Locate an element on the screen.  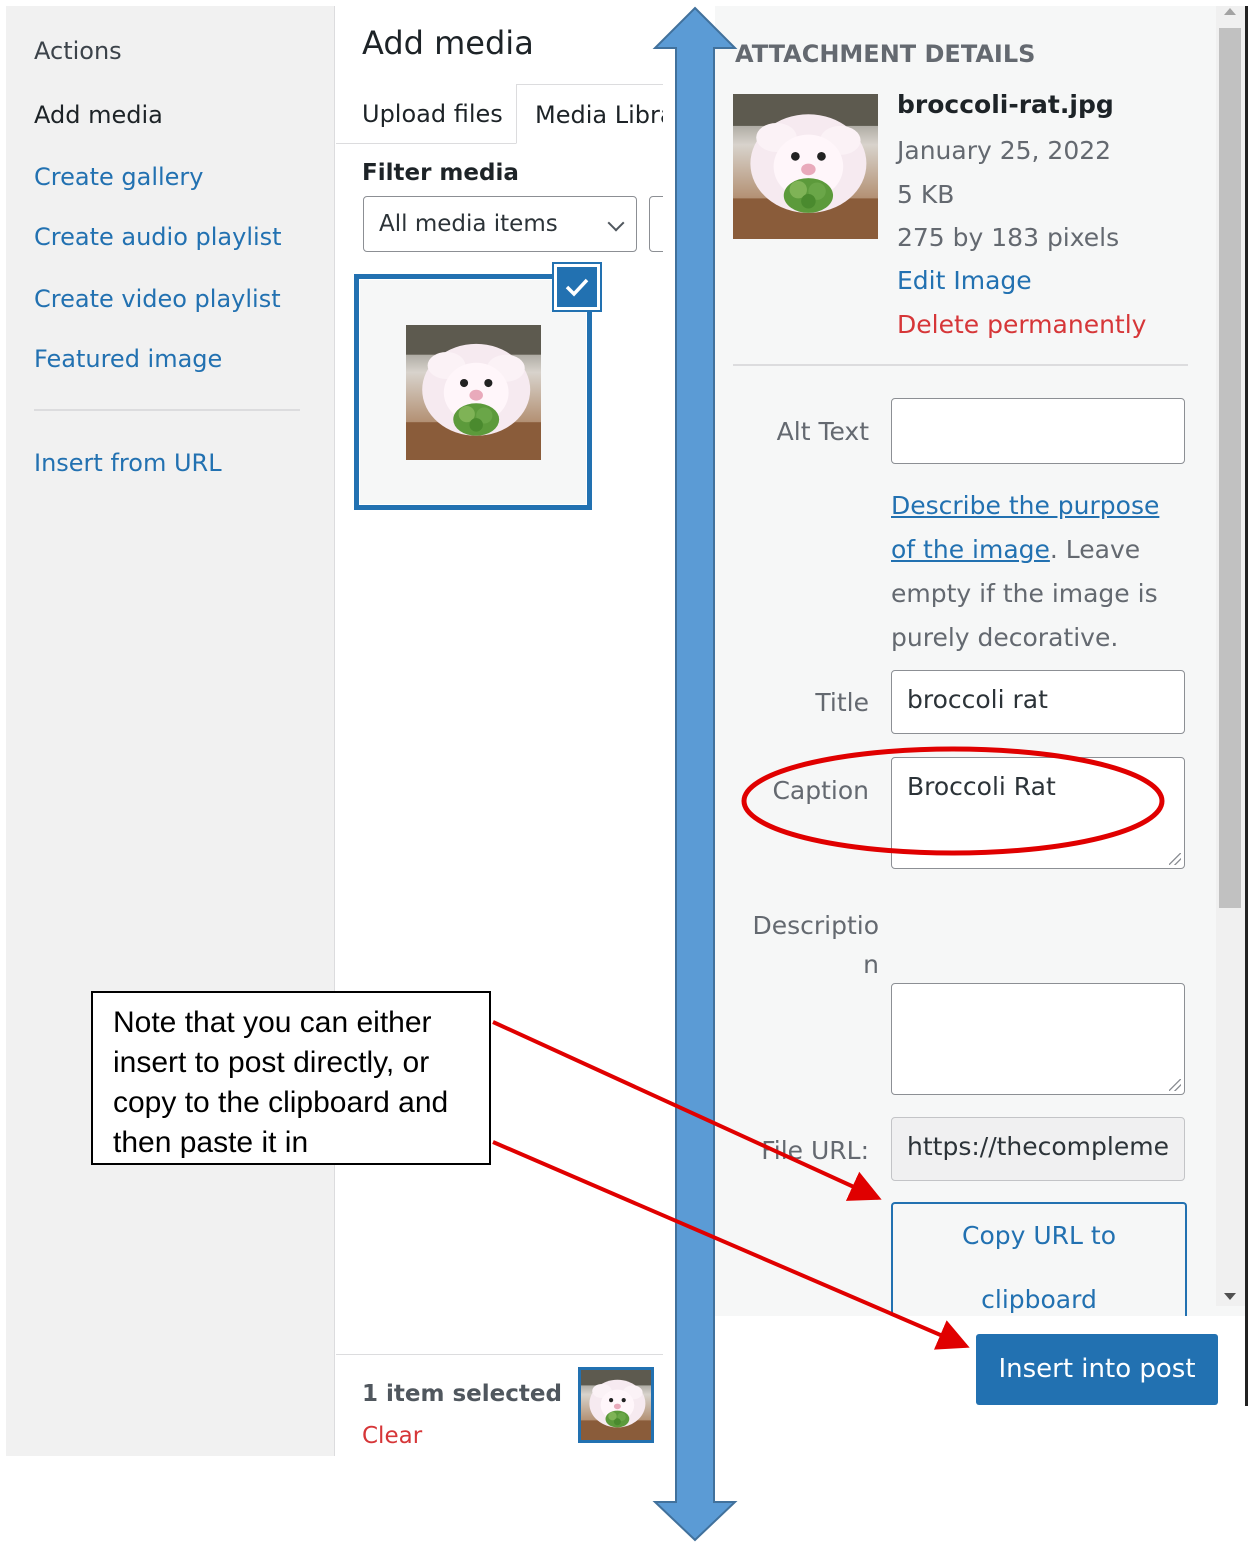
attachment-date: January 25, 2022 is located at coordinates (1004, 150).